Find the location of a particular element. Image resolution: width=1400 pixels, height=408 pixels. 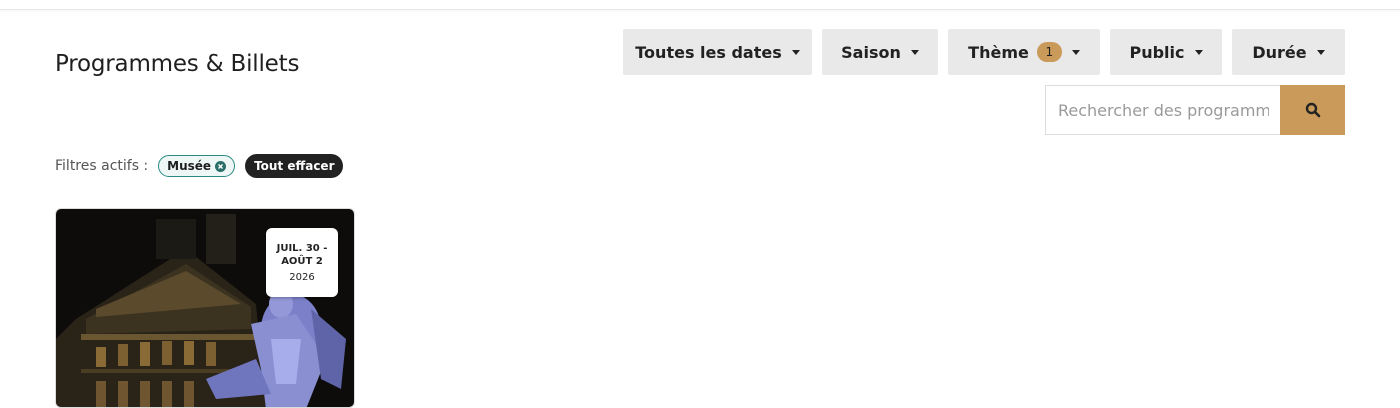

search-button is located at coordinates (1312, 110).